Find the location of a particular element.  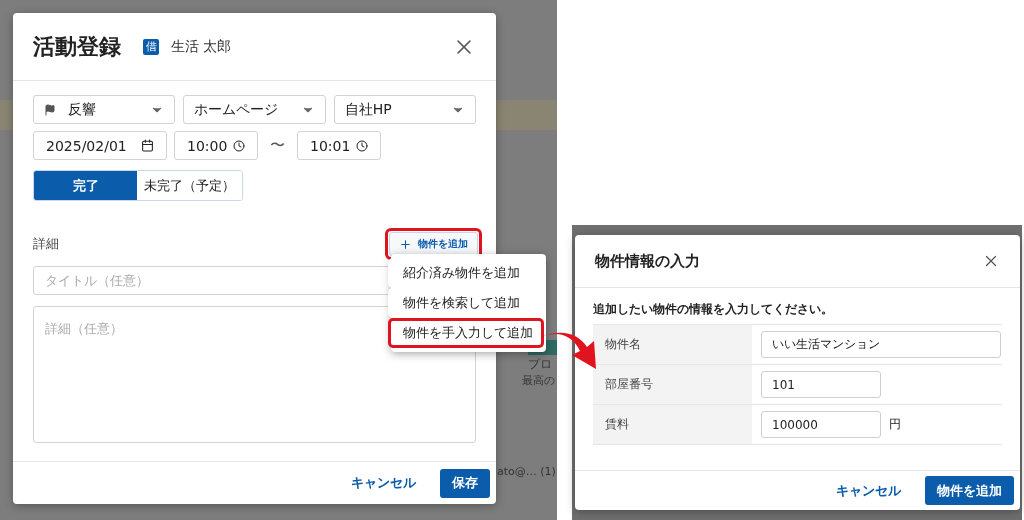

field-label: 物件名 is located at coordinates (672, 344).